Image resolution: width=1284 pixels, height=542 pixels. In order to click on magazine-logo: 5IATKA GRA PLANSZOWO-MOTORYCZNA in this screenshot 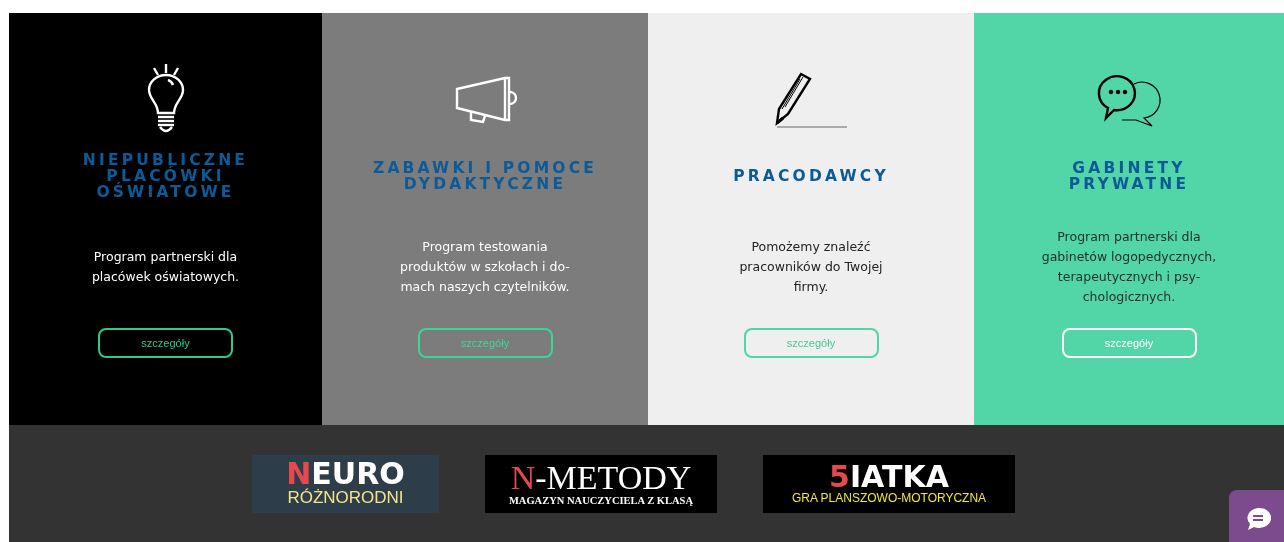, I will do `click(889, 483)`.